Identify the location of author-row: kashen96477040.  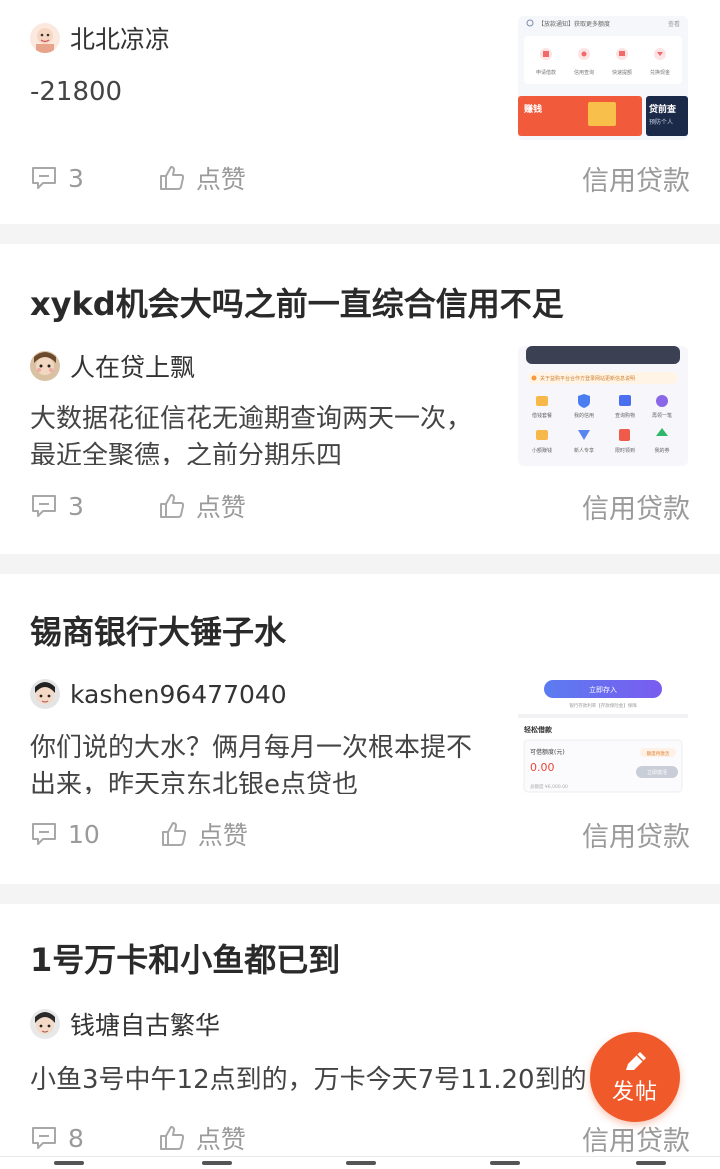
(158, 694).